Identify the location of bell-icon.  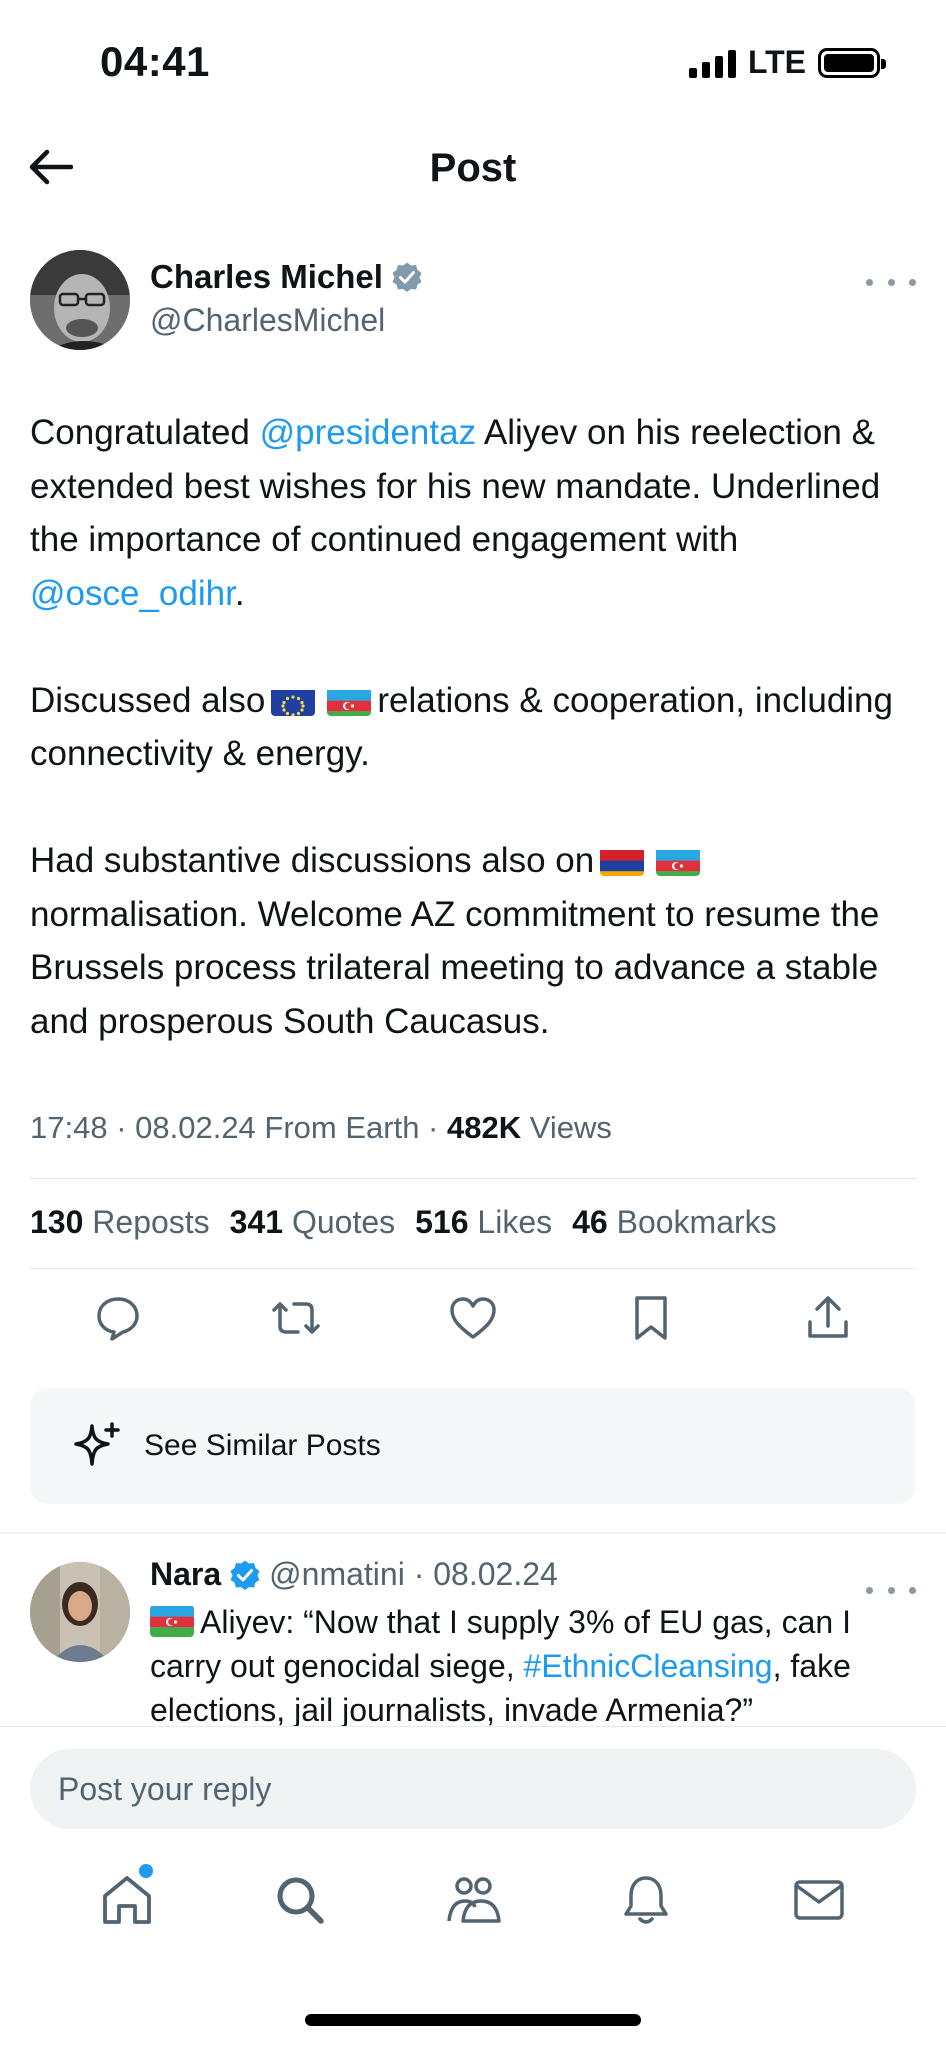
(646, 1900).